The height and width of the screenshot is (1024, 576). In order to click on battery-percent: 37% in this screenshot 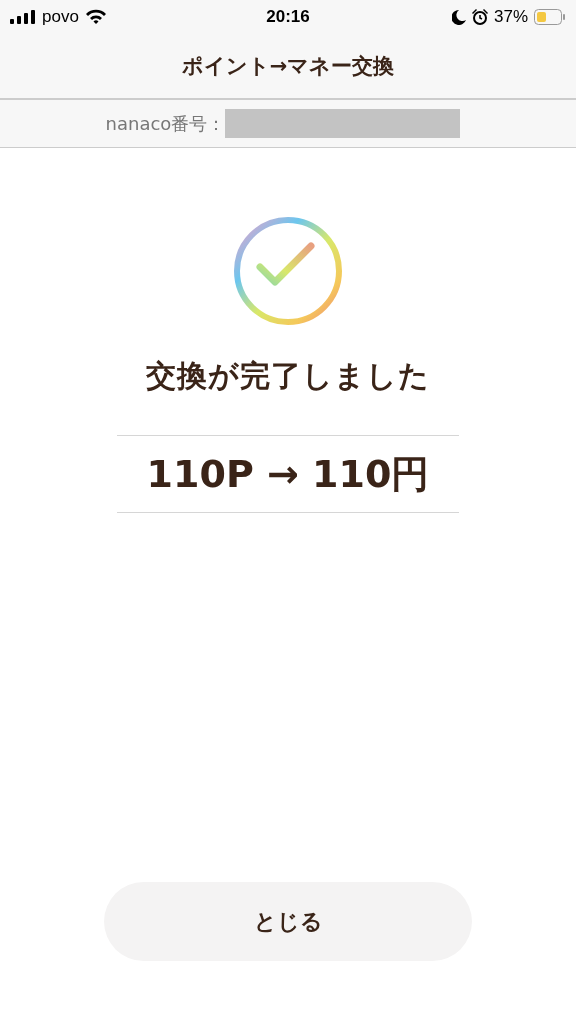, I will do `click(511, 17)`.